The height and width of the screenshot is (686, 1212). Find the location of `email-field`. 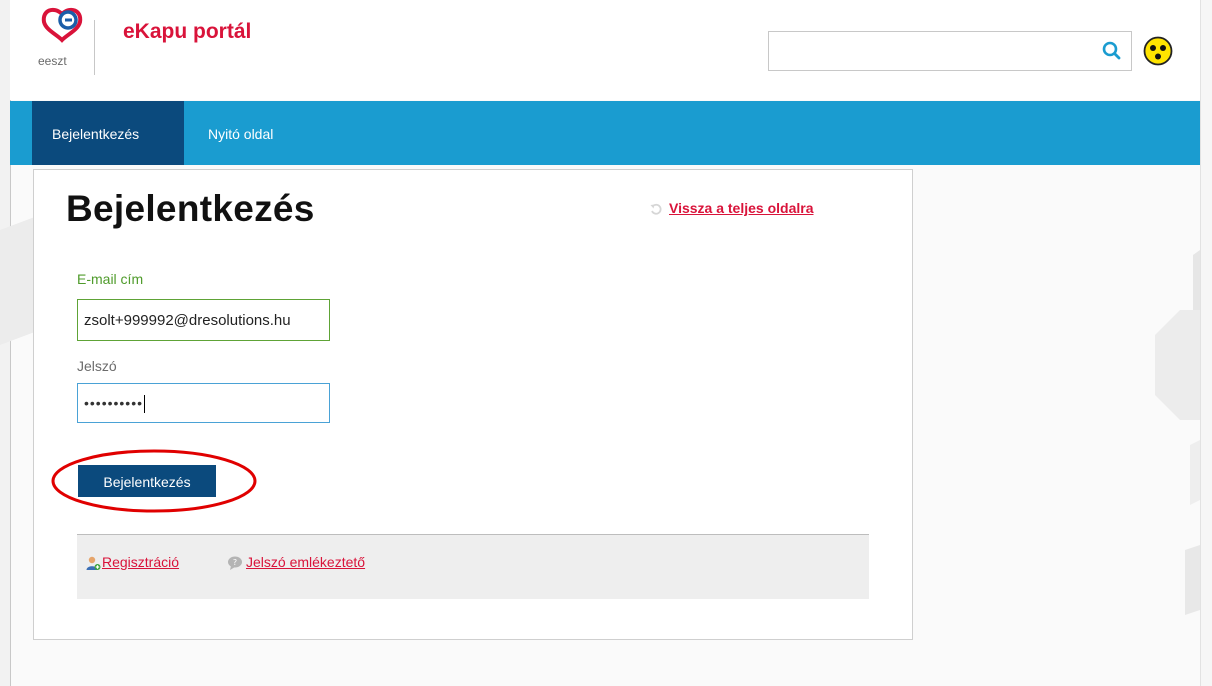

email-field is located at coordinates (203, 320).